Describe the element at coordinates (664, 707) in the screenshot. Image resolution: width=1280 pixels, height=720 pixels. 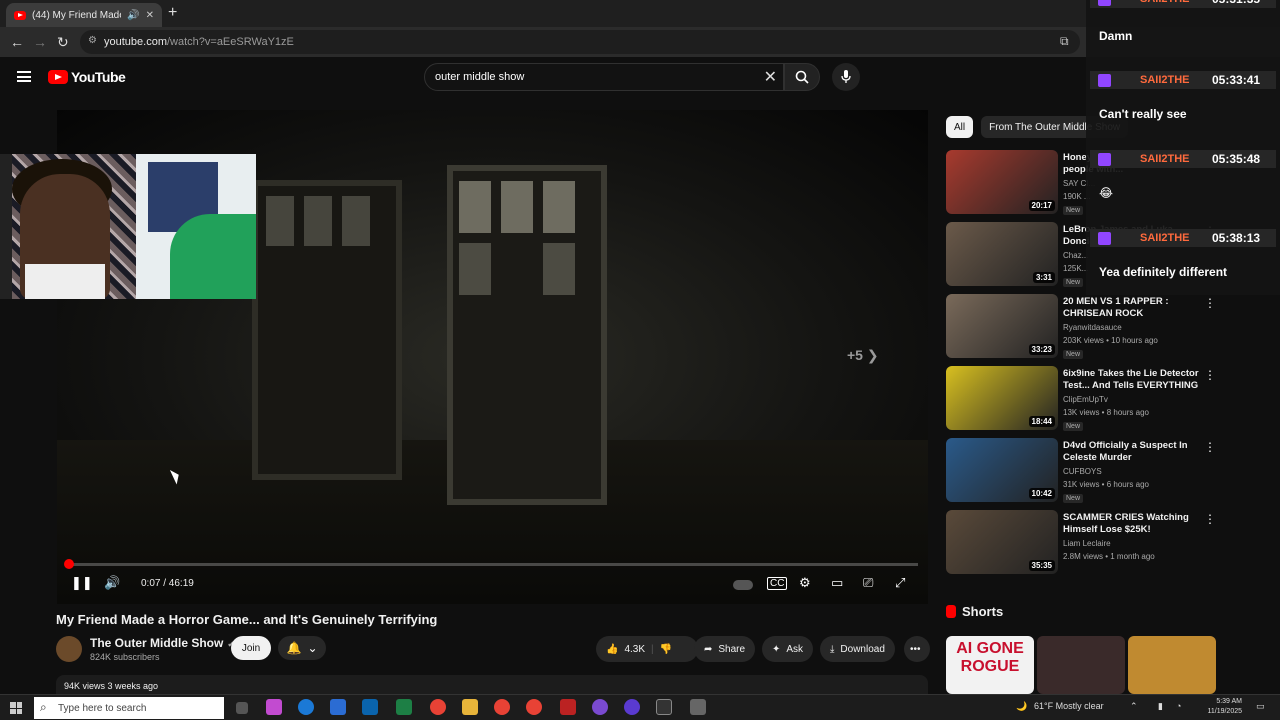
I see `epic-games-icon` at that location.